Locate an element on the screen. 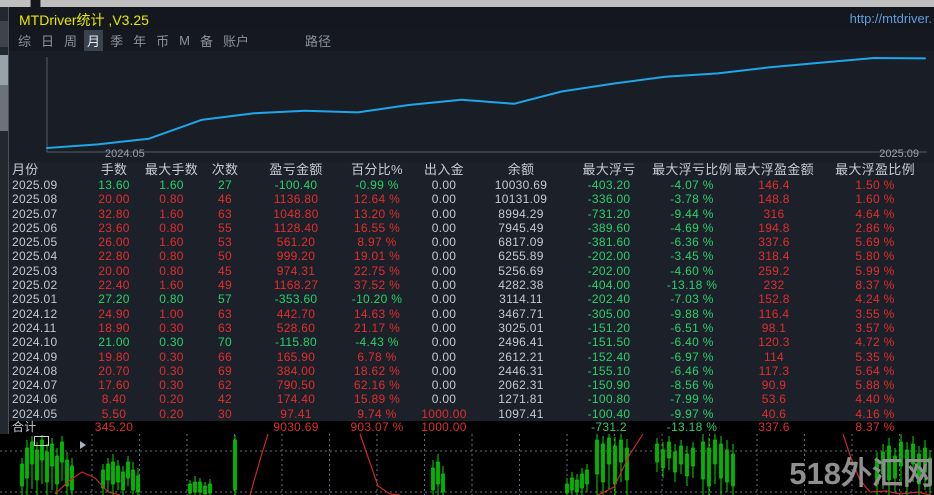  table-cell: 21.17 % is located at coordinates (377, 327).